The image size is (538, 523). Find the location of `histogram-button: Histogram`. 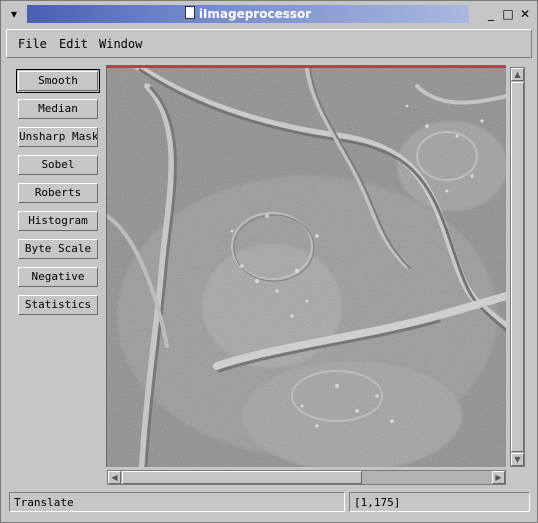

histogram-button: Histogram is located at coordinates (58, 221).